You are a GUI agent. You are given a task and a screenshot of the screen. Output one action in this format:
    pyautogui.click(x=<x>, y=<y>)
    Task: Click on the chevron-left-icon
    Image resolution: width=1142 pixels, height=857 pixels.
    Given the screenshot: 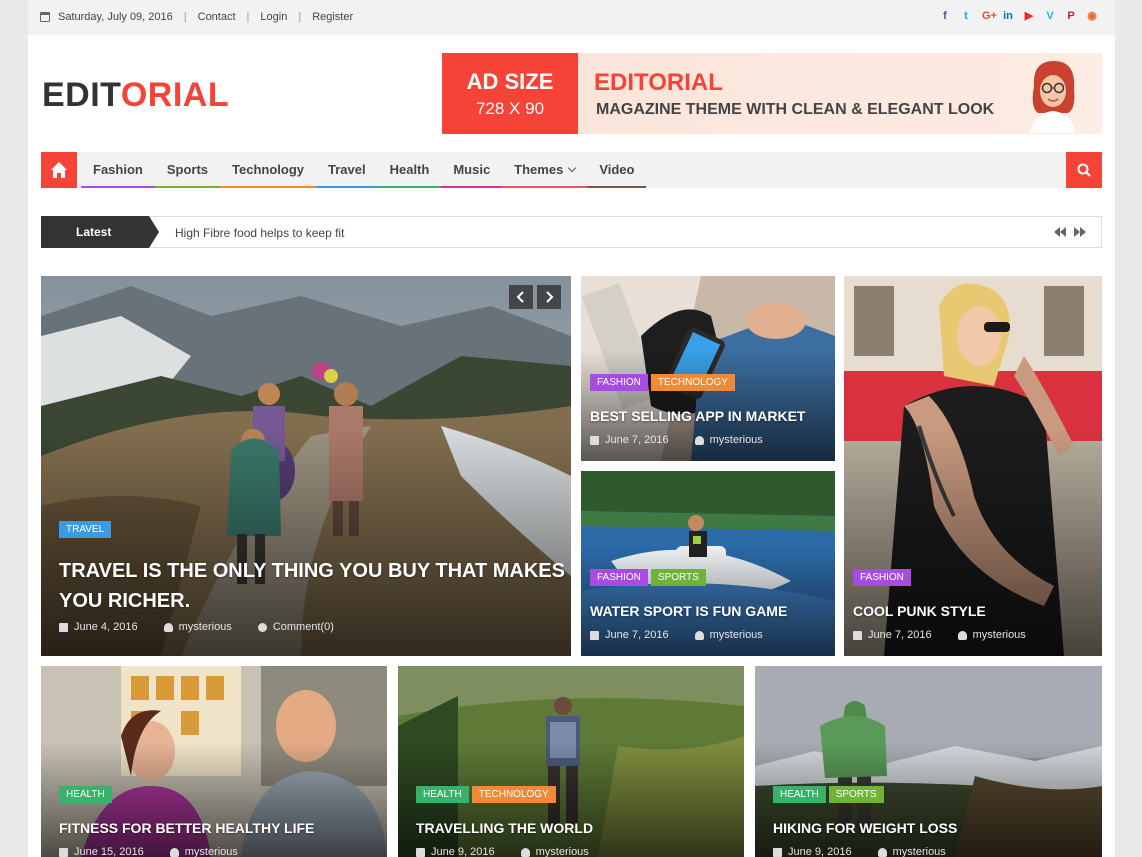 What is the action you would take?
    pyautogui.click(x=520, y=297)
    